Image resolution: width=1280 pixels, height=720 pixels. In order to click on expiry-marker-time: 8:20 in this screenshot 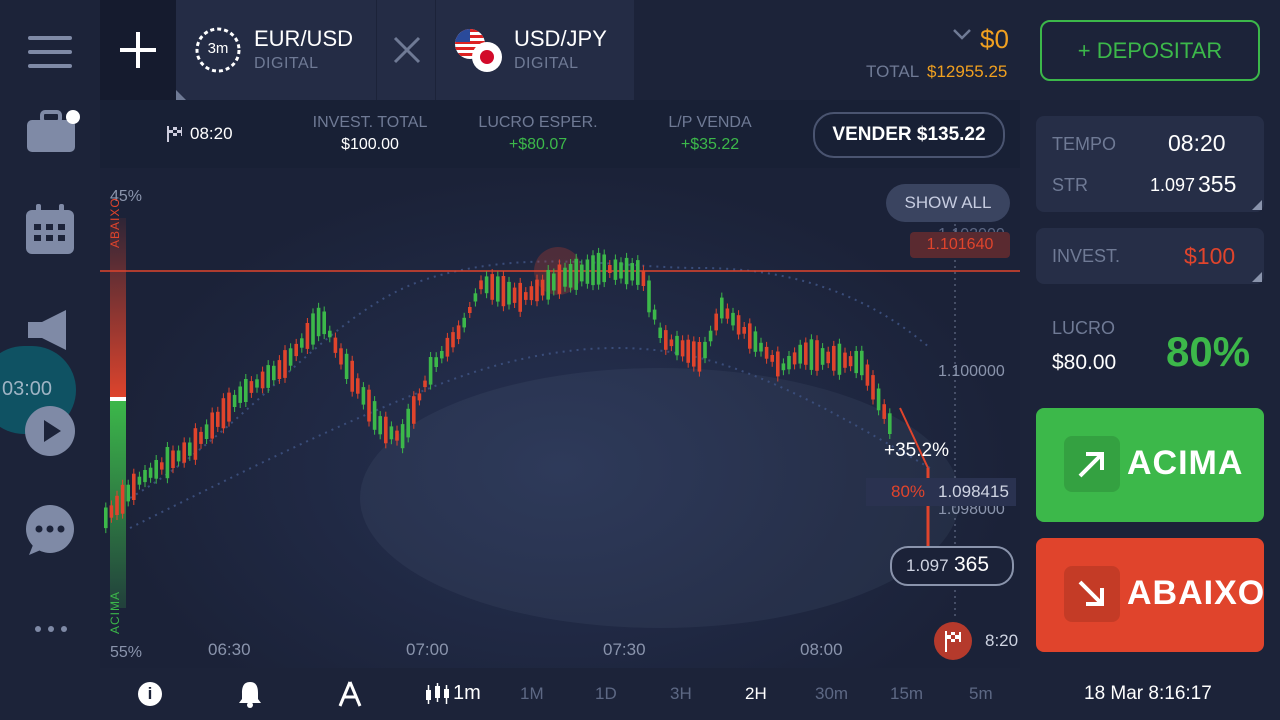, I will do `click(1002, 640)`.